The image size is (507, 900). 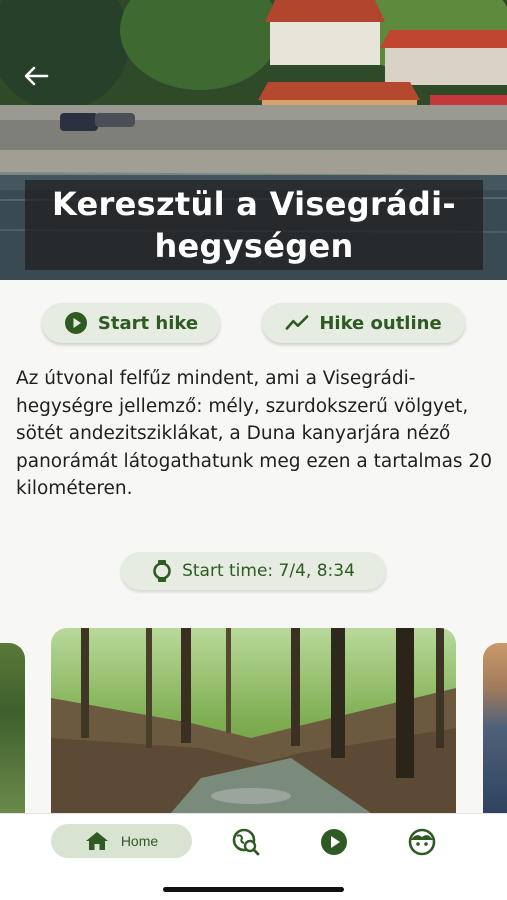 I want to click on nav-play-tab, so click(x=334, y=842).